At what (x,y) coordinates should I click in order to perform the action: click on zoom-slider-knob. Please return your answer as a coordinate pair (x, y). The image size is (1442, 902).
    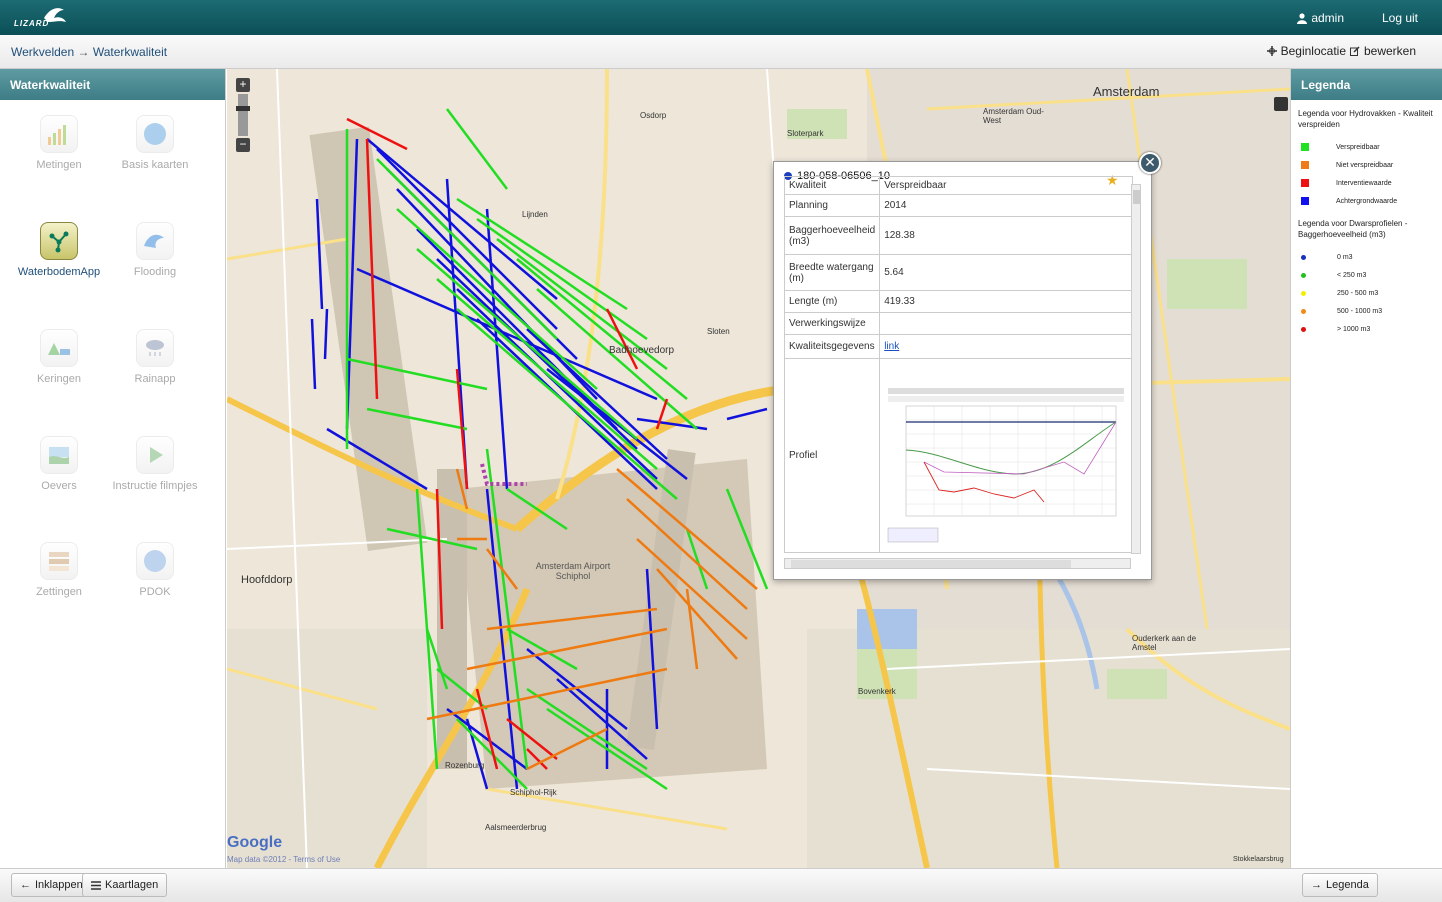
    Looking at the image, I should click on (243, 108).